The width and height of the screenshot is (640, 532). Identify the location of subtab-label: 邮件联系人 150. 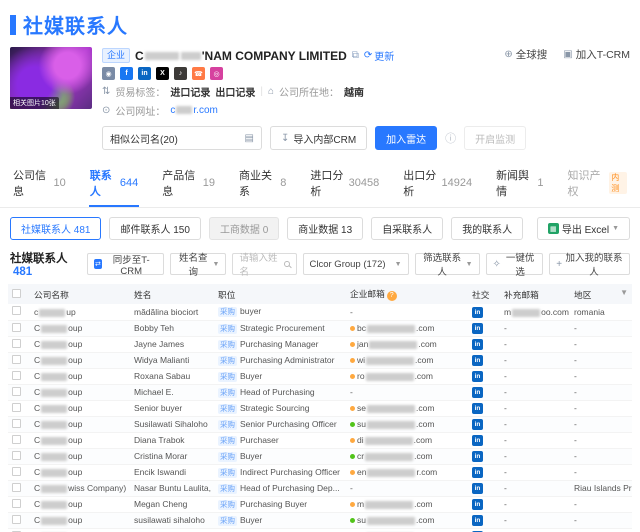
(155, 230).